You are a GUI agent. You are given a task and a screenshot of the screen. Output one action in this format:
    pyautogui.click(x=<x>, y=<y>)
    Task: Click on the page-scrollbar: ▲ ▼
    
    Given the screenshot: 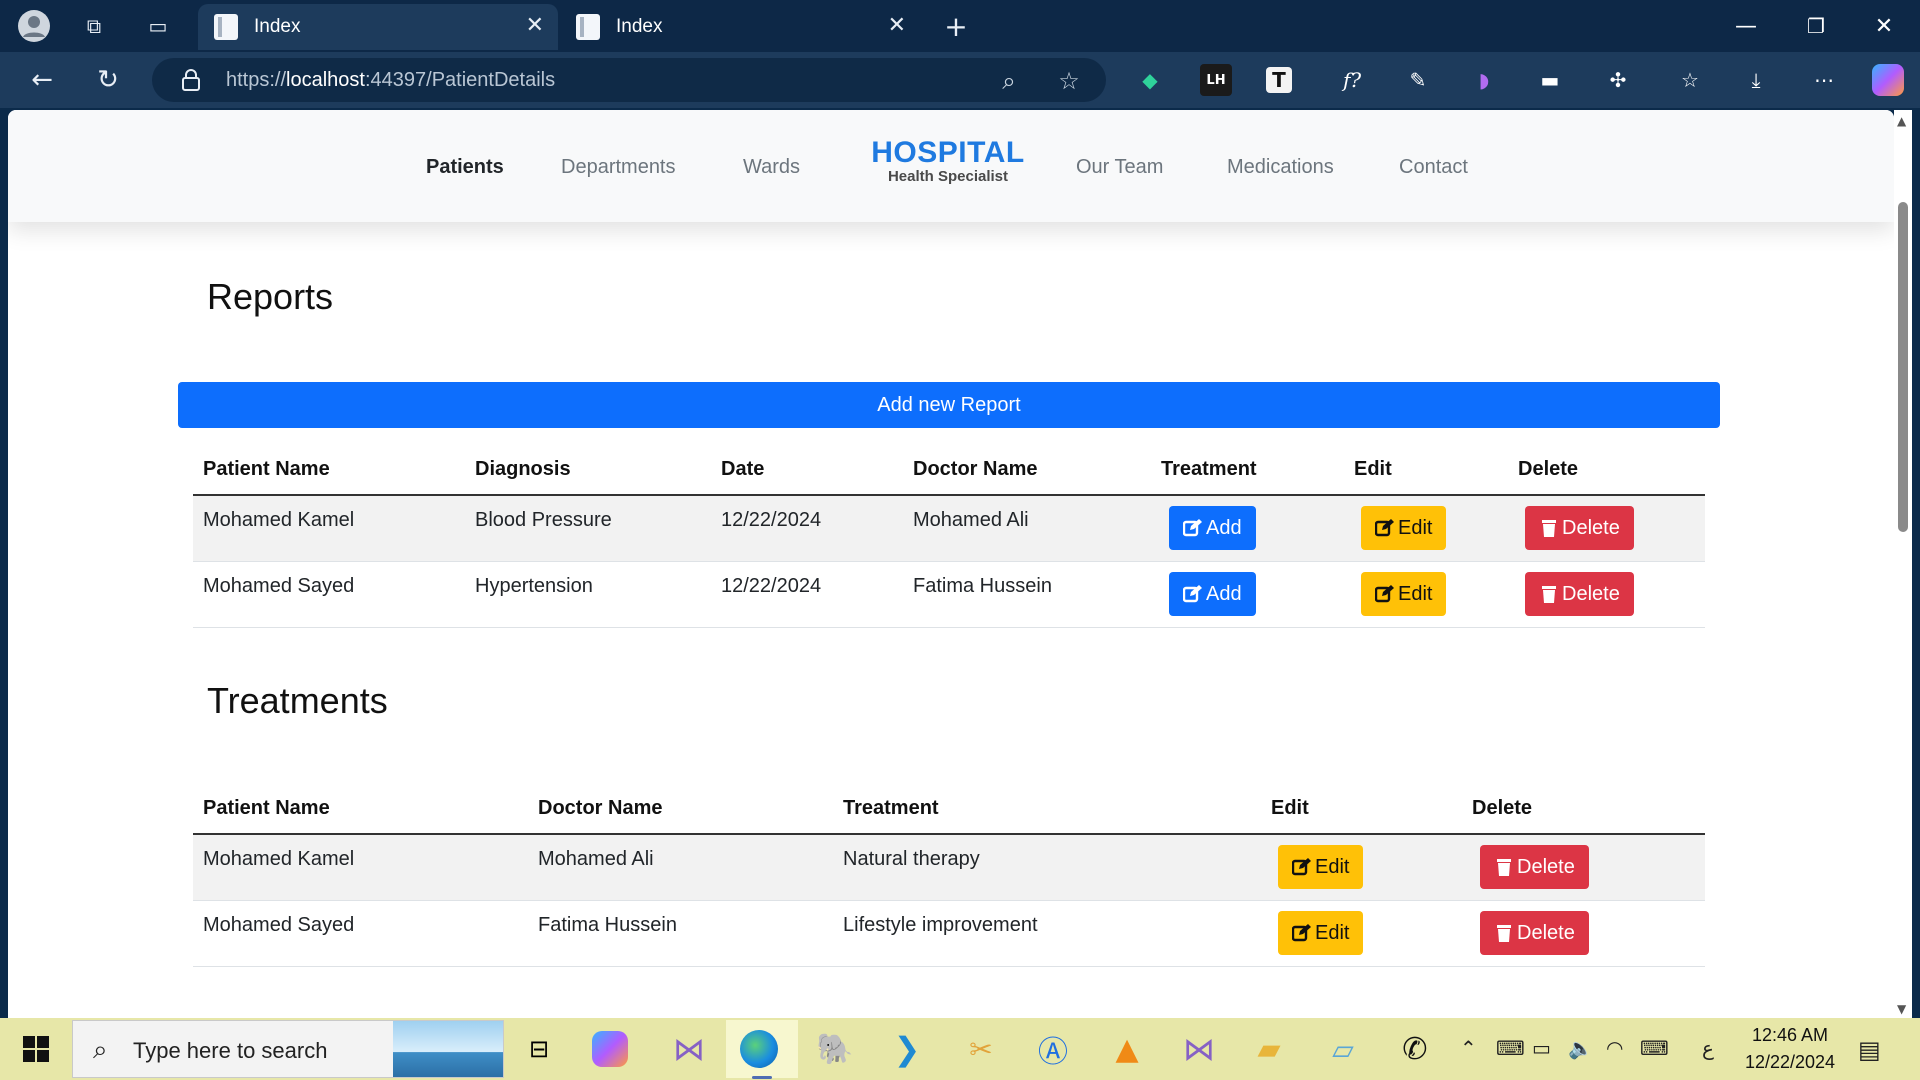 What is the action you would take?
    pyautogui.click(x=1903, y=564)
    